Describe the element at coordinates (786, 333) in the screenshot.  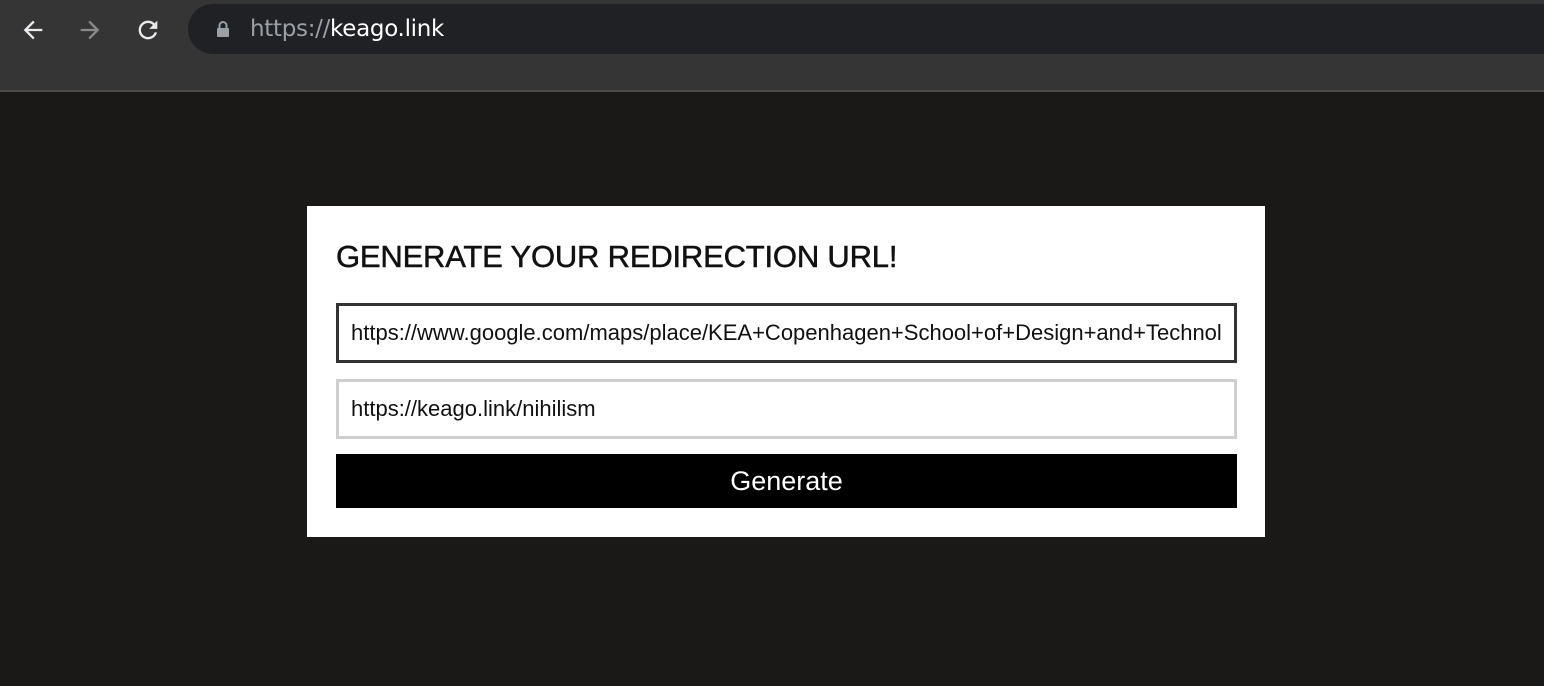
I see `target-url-input` at that location.